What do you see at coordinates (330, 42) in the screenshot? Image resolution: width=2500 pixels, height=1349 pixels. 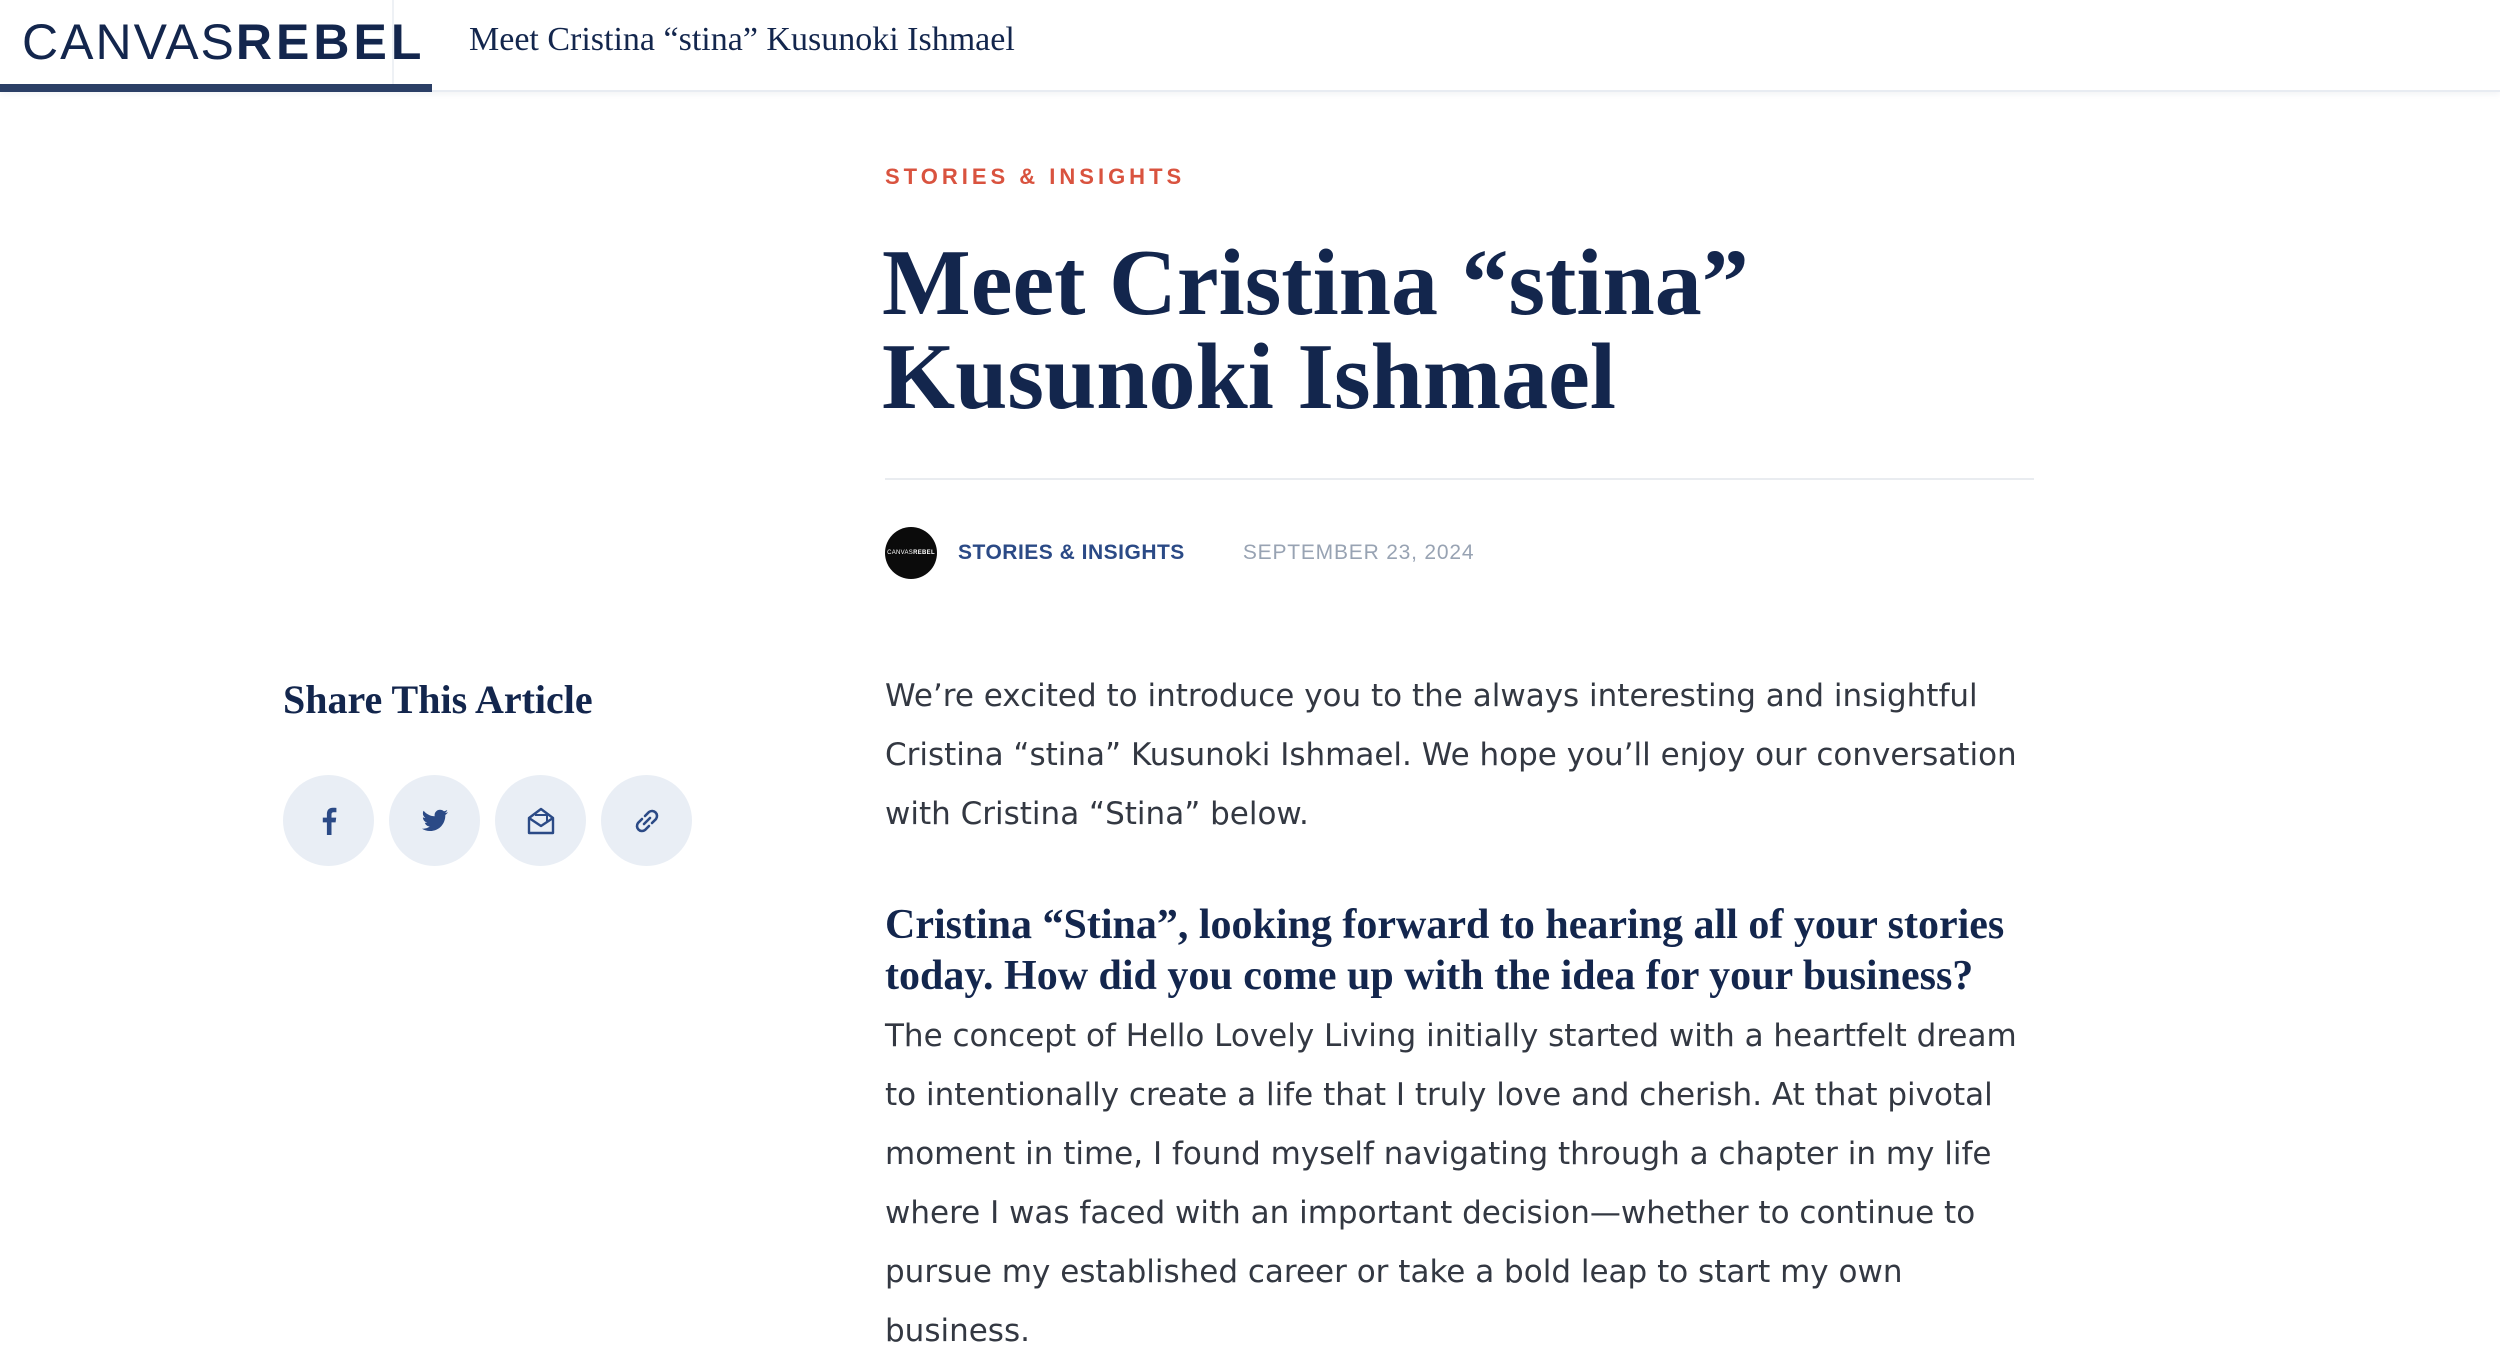 I see `logo-text-bold: REBEL` at bounding box center [330, 42].